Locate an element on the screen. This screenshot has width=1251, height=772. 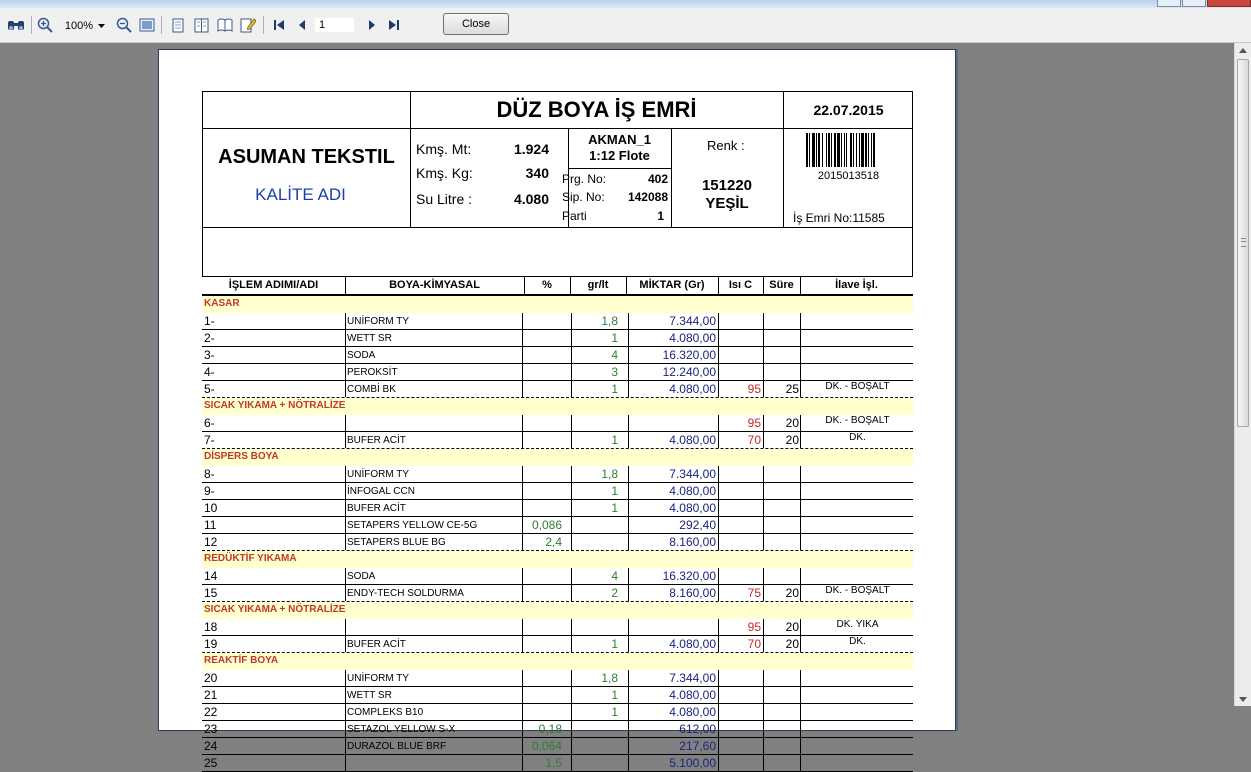
amount-cell: 292,40 is located at coordinates (697, 525).